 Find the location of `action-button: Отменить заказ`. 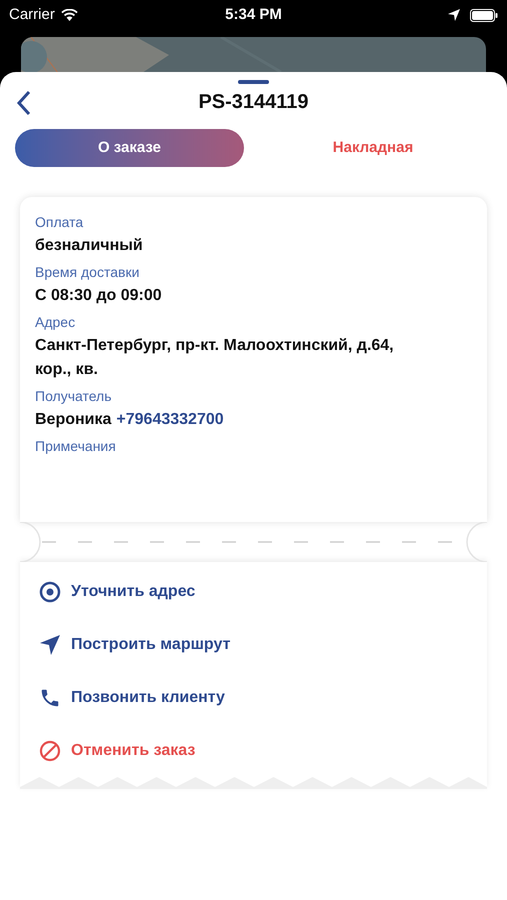

action-button: Отменить заказ is located at coordinates (253, 751).